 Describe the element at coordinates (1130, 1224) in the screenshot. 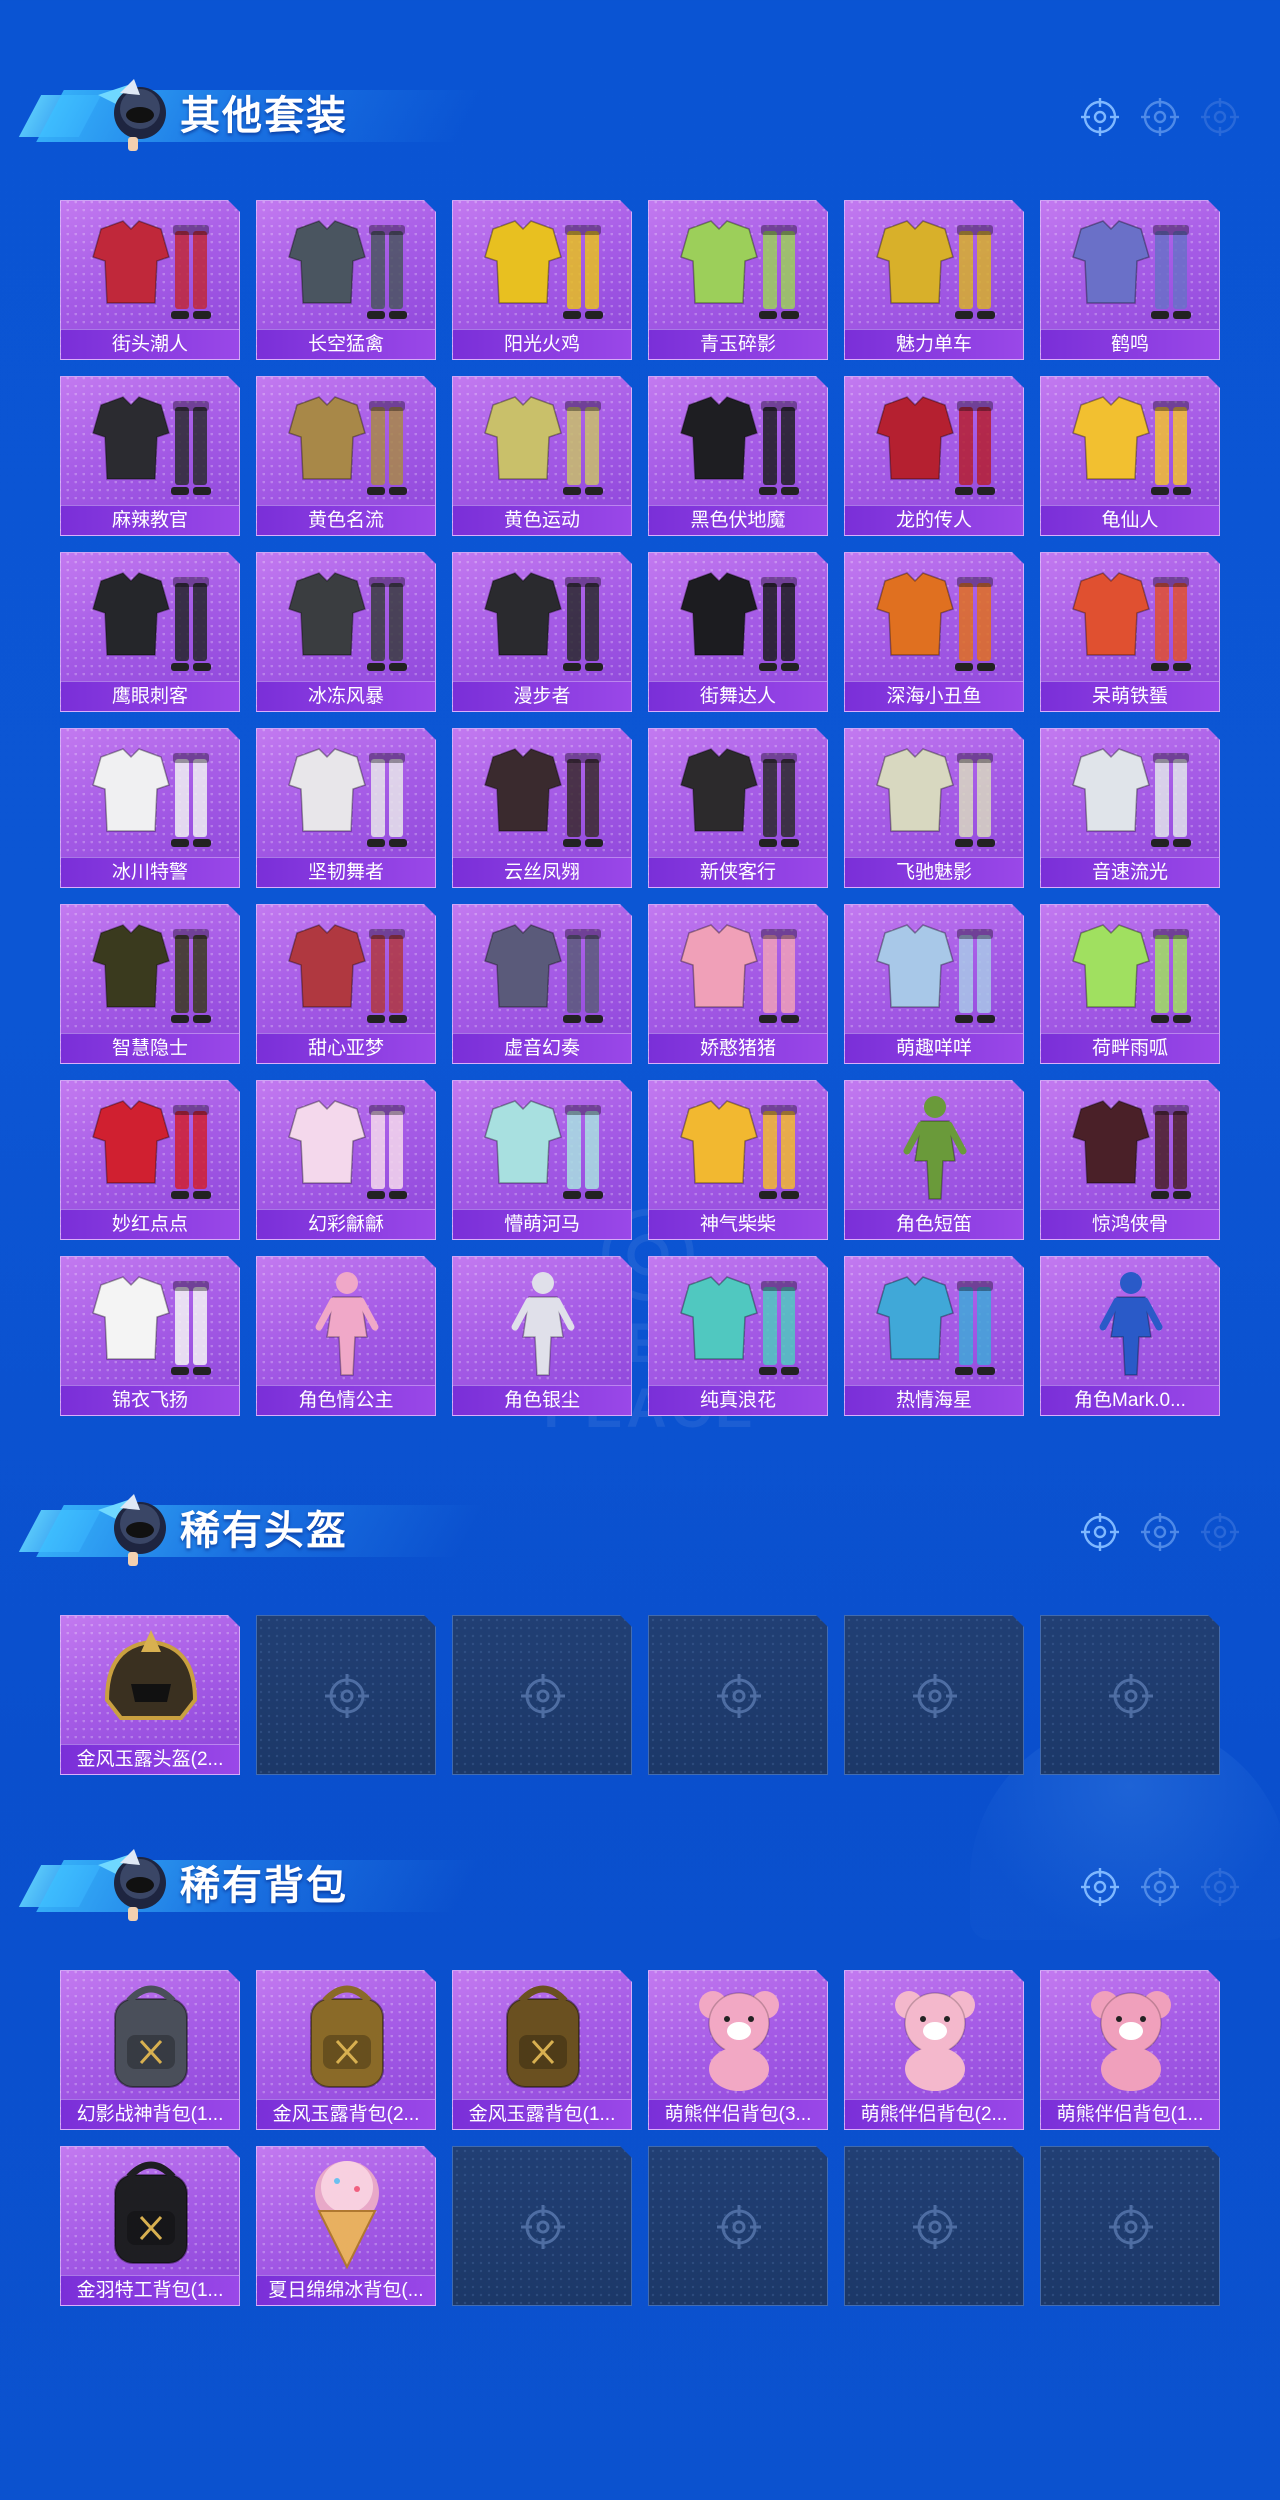

I see `item-label: 惊鸿侠骨` at that location.